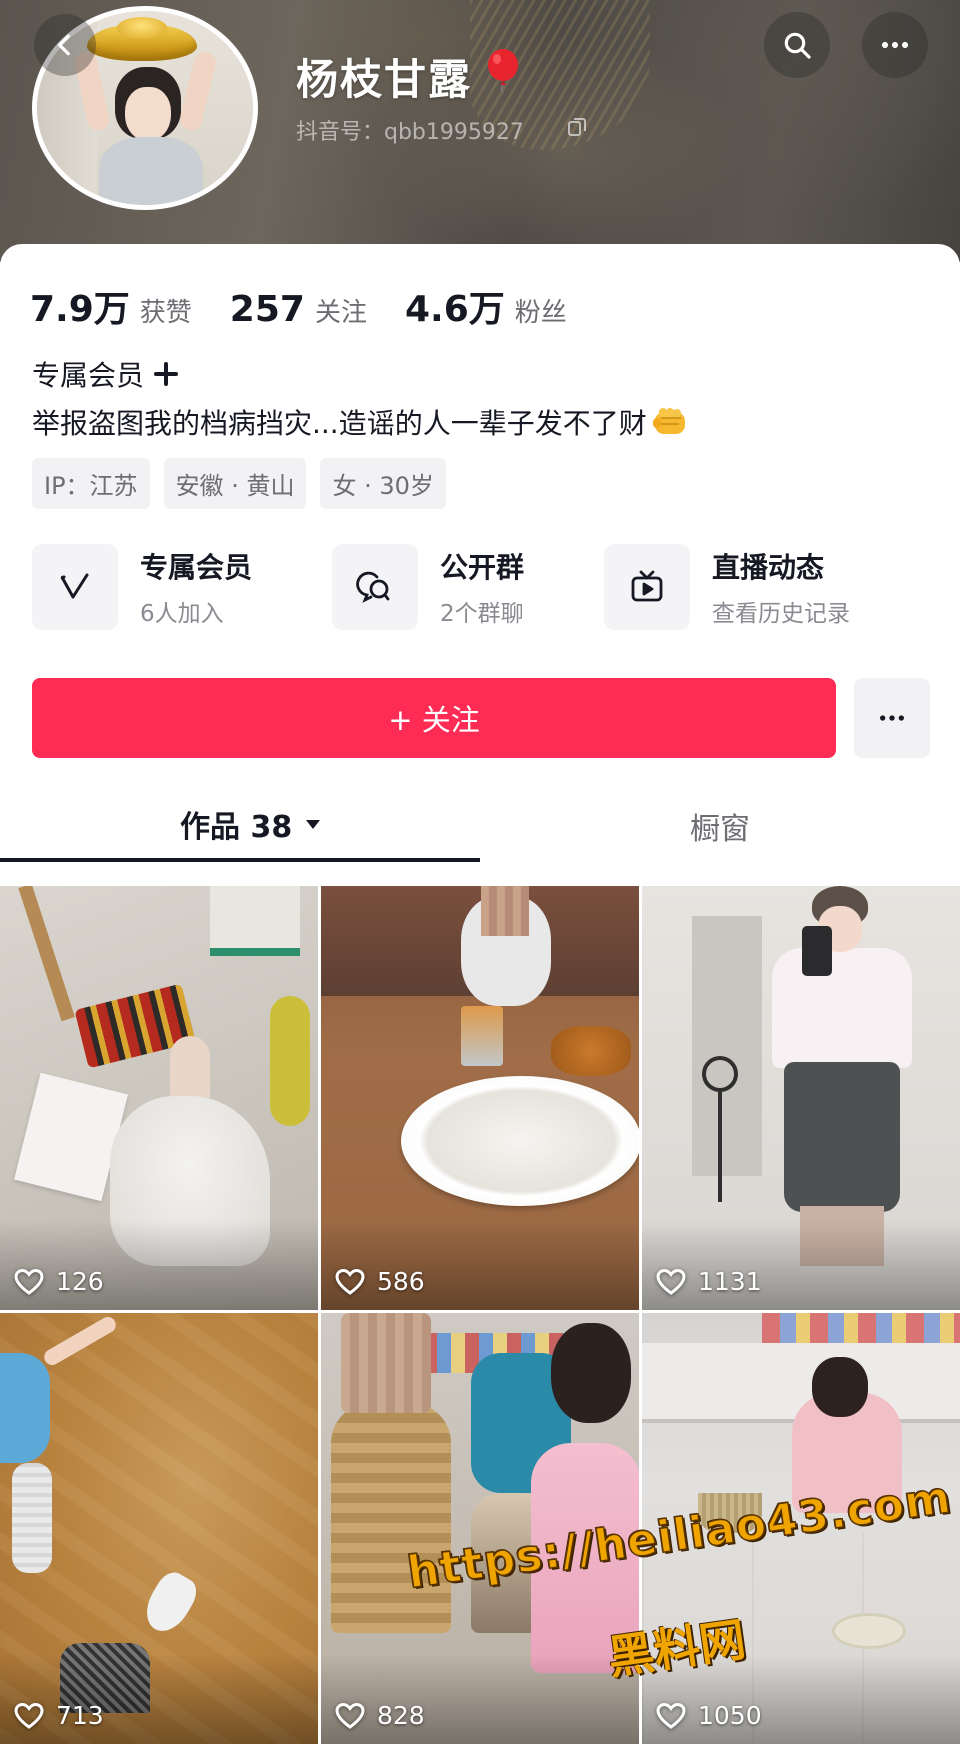 The image size is (960, 1744). I want to click on tab-works: 作品 38, so click(252, 824).